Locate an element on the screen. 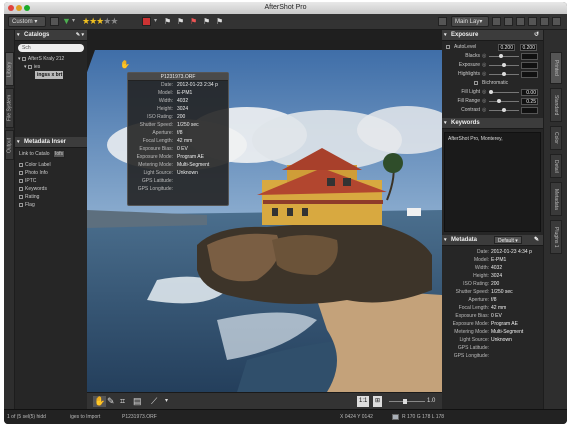 This screenshot has width=571, height=428. zoom-slider-knob is located at coordinates (405, 401).